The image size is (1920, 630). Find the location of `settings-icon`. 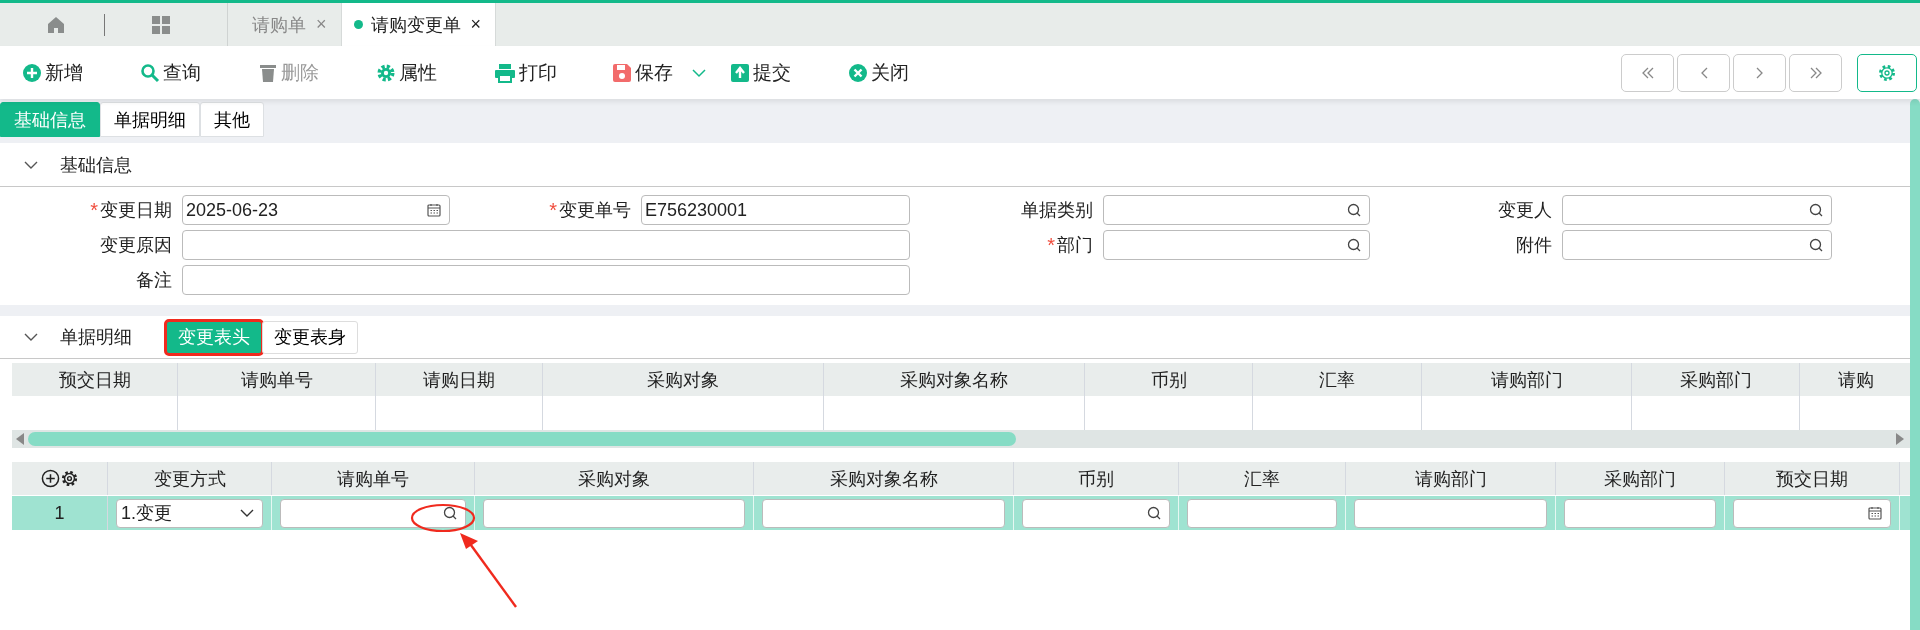

settings-icon is located at coordinates (1887, 72).